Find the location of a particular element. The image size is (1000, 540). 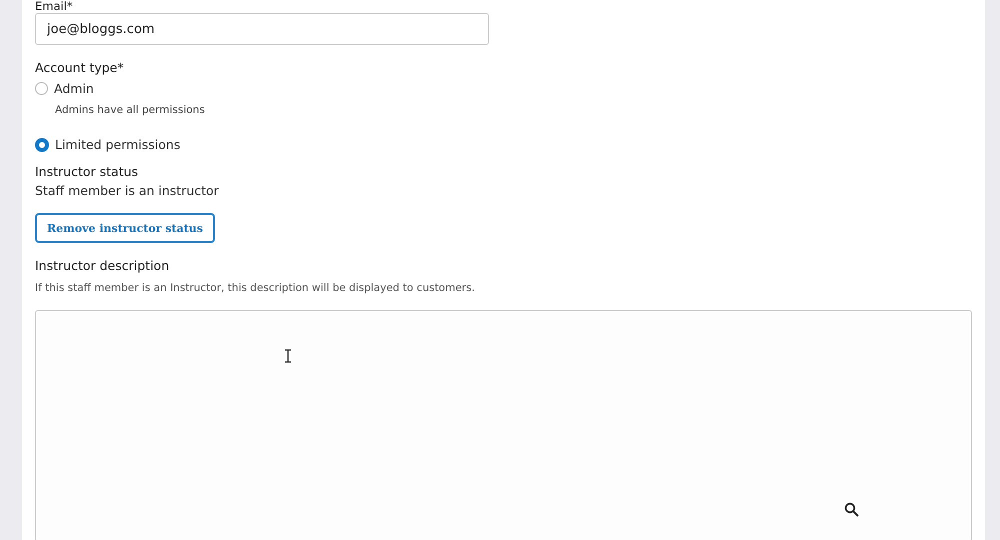

field-label: Email* is located at coordinates (54, 6).